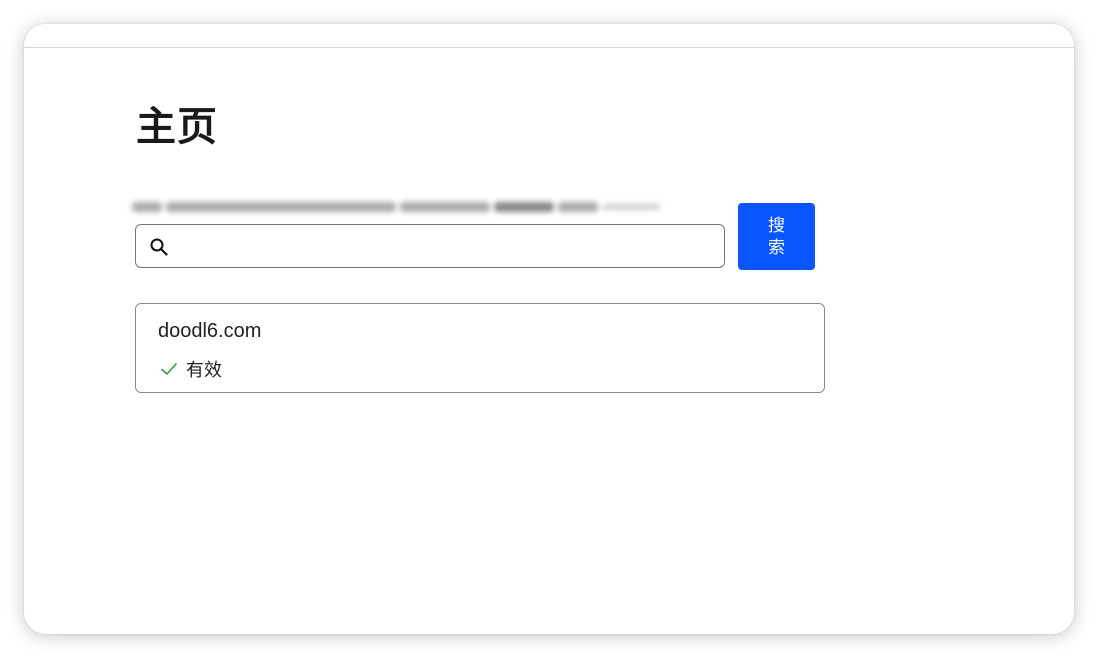  Describe the element at coordinates (159, 247) in the screenshot. I see `search-icon` at that location.